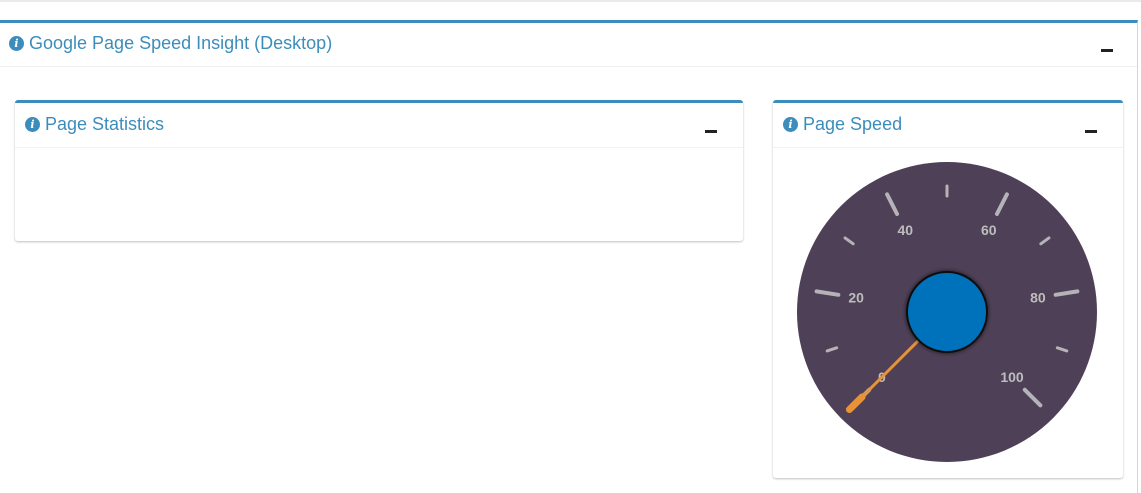 This screenshot has width=1141, height=493. I want to click on gauge-tick-label: 20, so click(856, 298).